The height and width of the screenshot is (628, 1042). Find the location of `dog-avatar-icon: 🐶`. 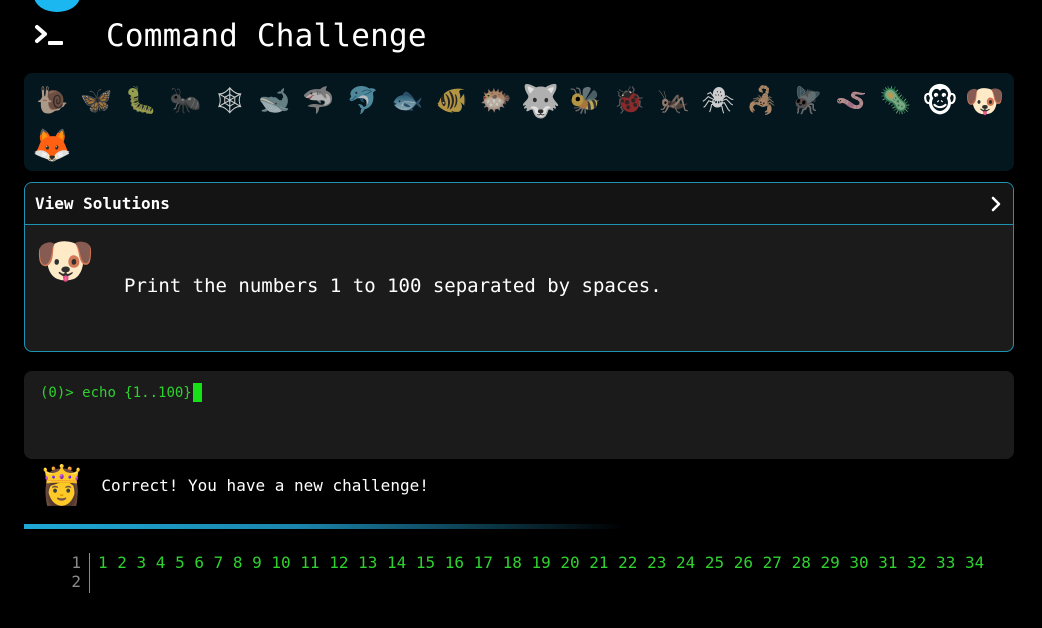

dog-avatar-icon: 🐶 is located at coordinates (65, 261).